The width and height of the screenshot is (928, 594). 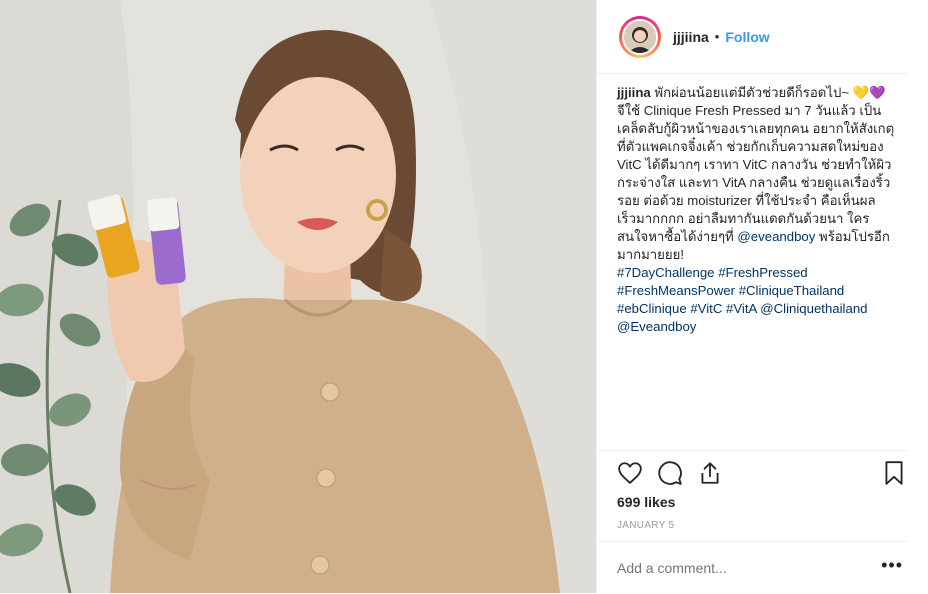 I want to click on heart-icon, so click(x=630, y=473).